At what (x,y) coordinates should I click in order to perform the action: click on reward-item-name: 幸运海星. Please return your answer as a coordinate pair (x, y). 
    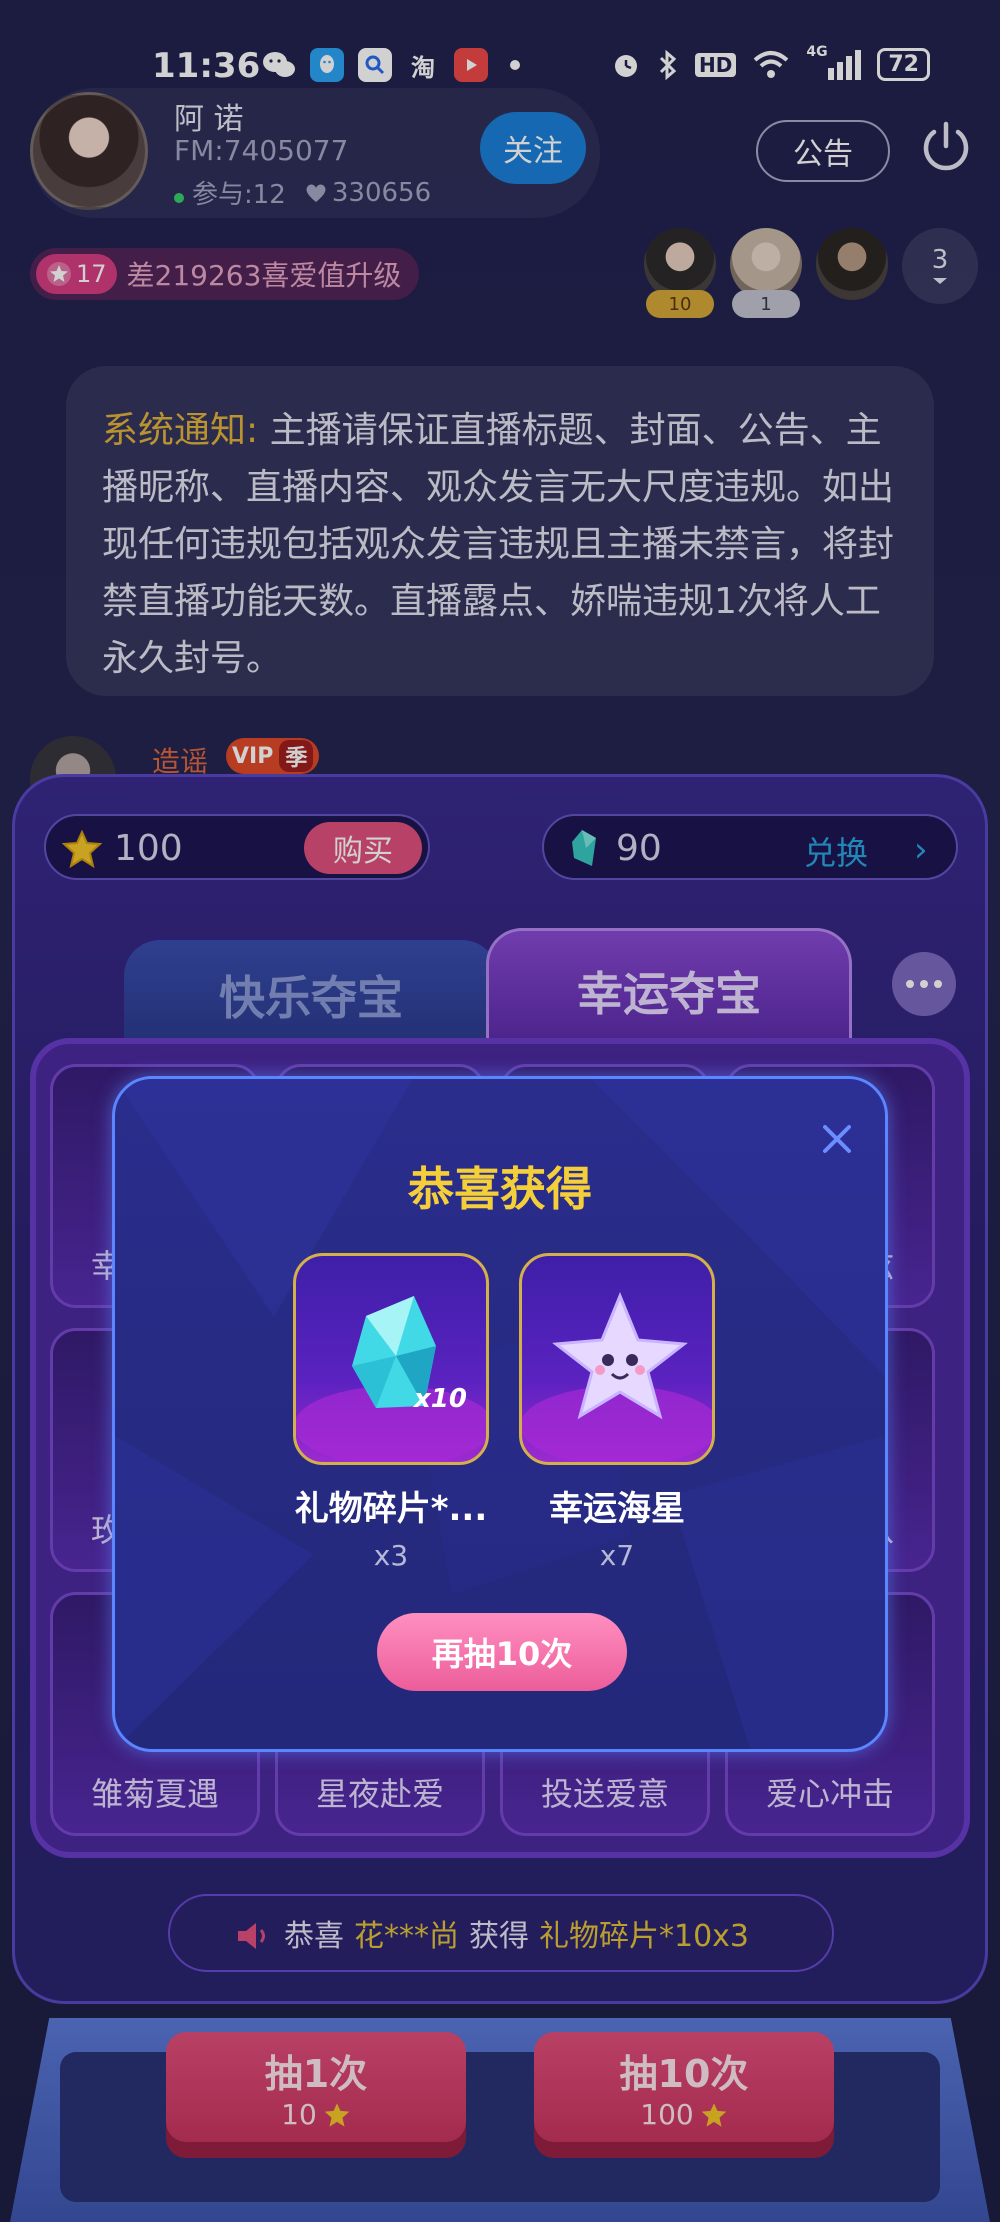
    Looking at the image, I should click on (617, 1509).